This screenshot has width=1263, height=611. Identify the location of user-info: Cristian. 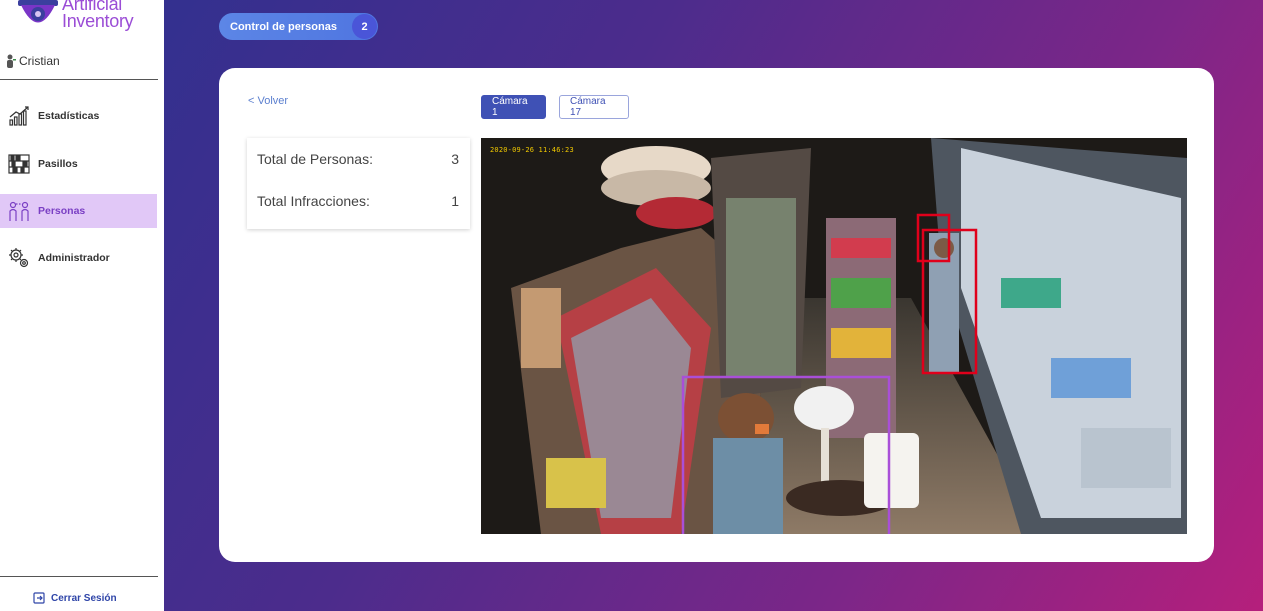
(33, 61).